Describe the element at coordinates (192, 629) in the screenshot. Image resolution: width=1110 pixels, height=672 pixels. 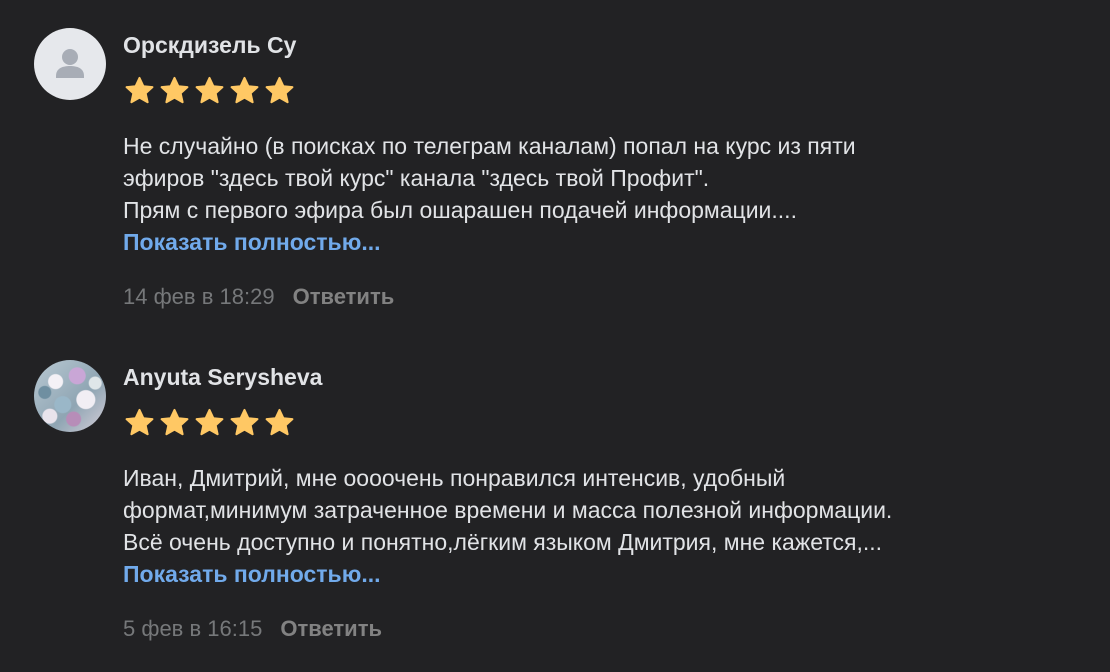
I see `review-date: 5 фев в 16:15` at that location.